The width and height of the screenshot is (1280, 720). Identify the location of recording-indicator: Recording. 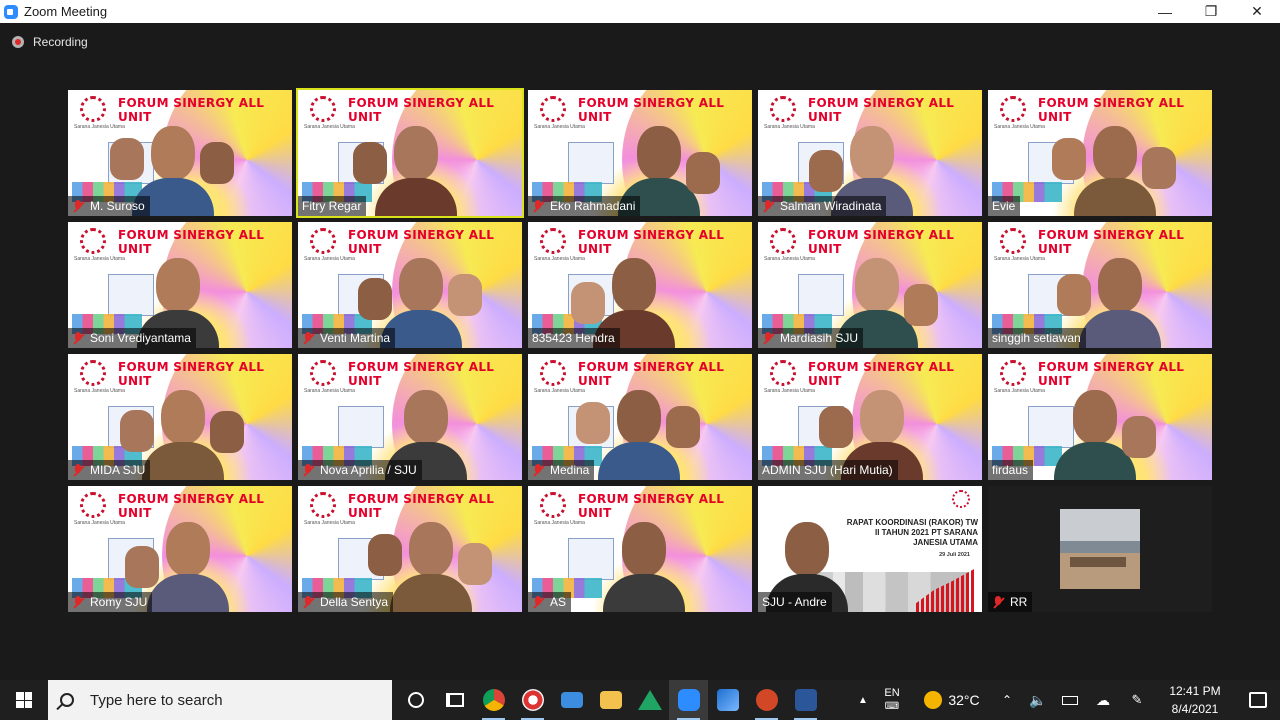
(50, 42).